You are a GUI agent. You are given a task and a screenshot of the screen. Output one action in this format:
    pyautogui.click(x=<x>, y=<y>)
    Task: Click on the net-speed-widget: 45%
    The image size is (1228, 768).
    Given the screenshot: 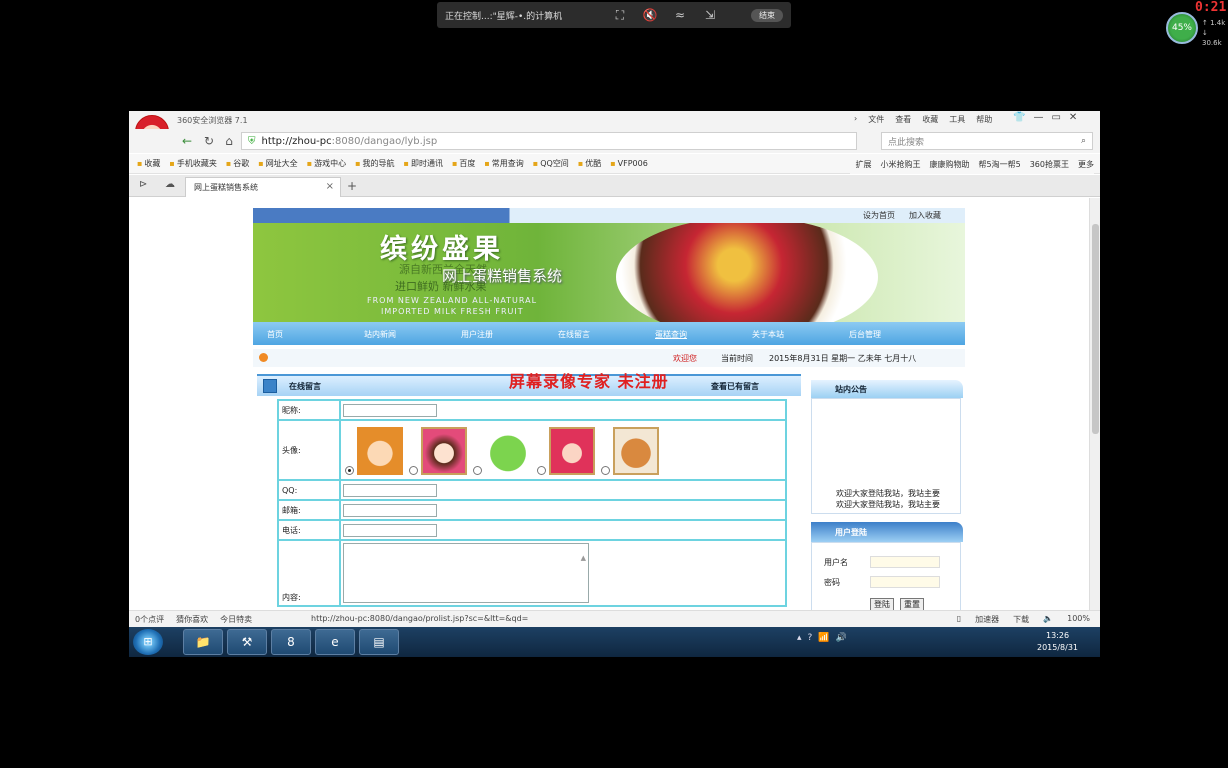 What is the action you would take?
    pyautogui.click(x=1182, y=28)
    